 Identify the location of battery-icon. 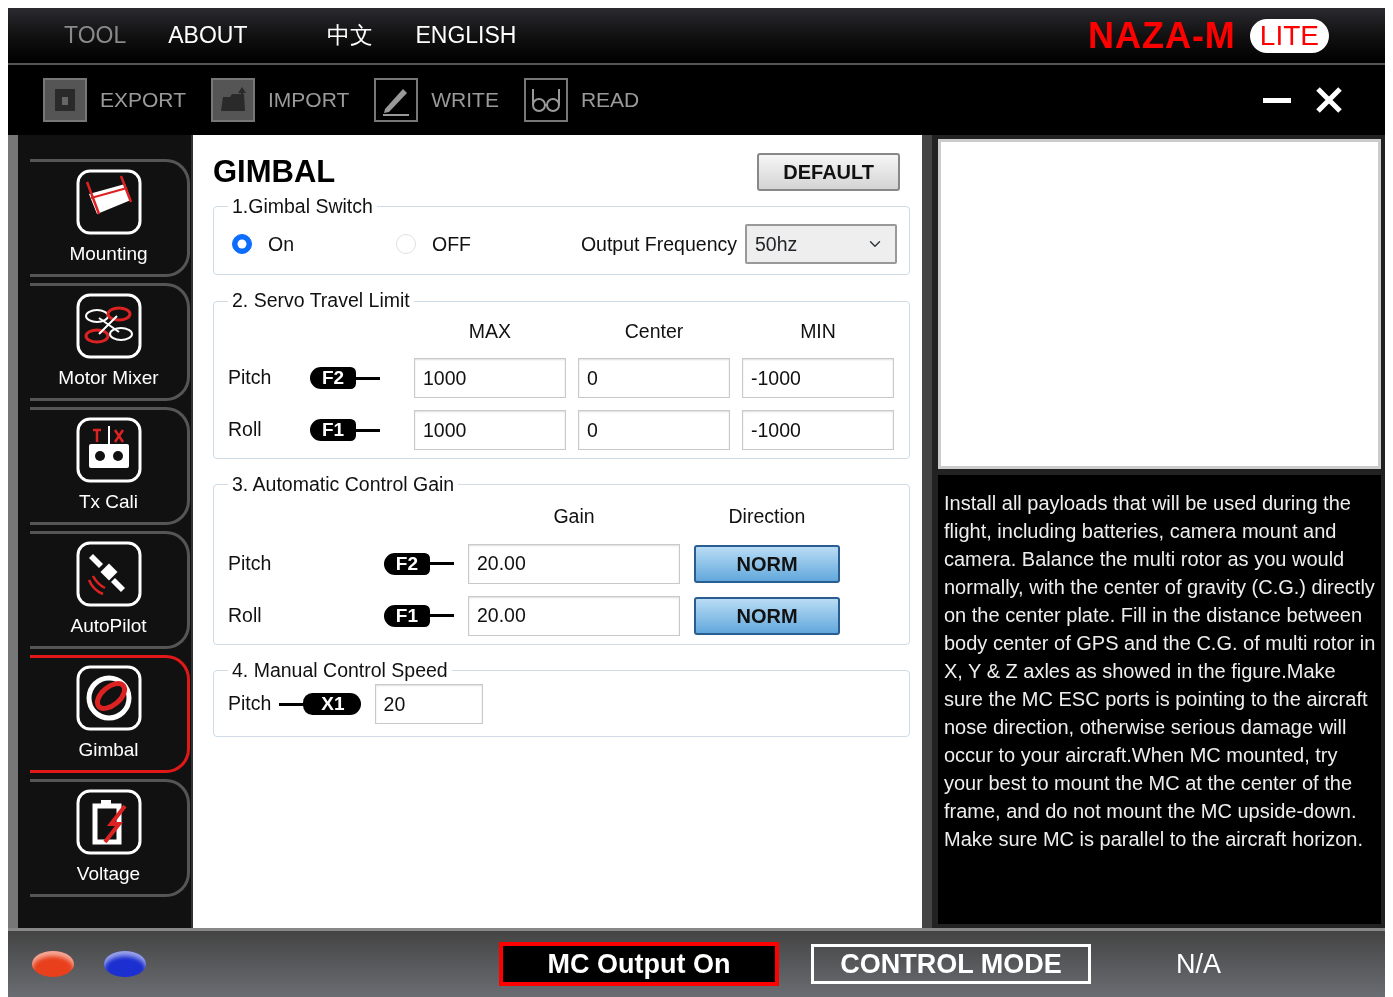
(108, 821).